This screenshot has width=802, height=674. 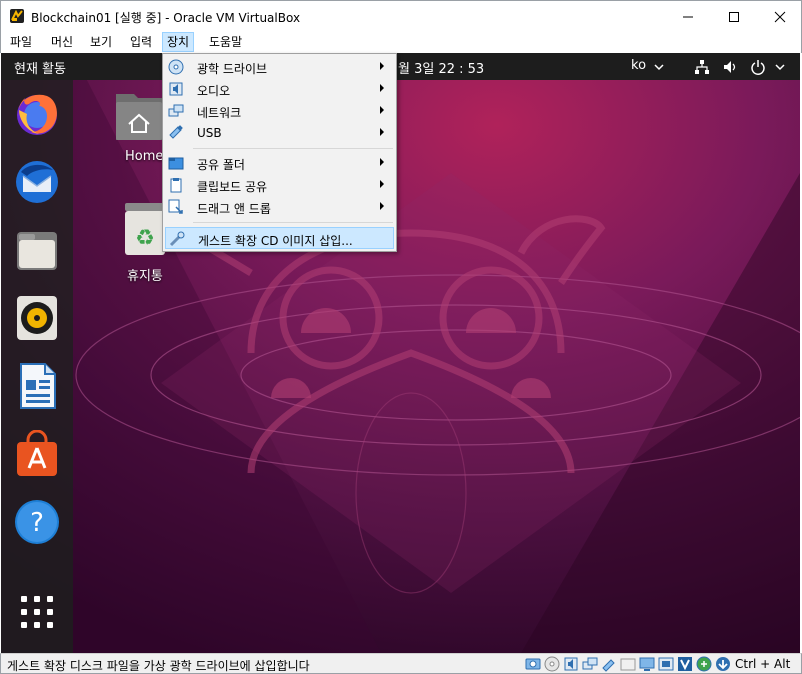 I want to click on menu-item-drag-and-drop: 드래그 앤 드롭, so click(x=279, y=207).